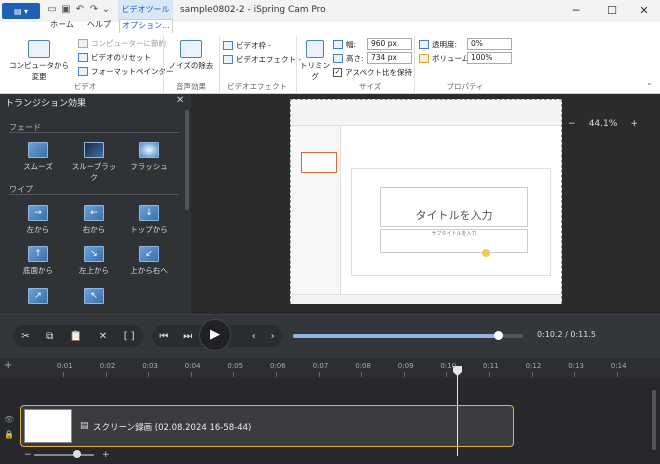 The width and height of the screenshot is (660, 464). I want to click on file-menu-button: ▤ ▾, so click(21, 11).